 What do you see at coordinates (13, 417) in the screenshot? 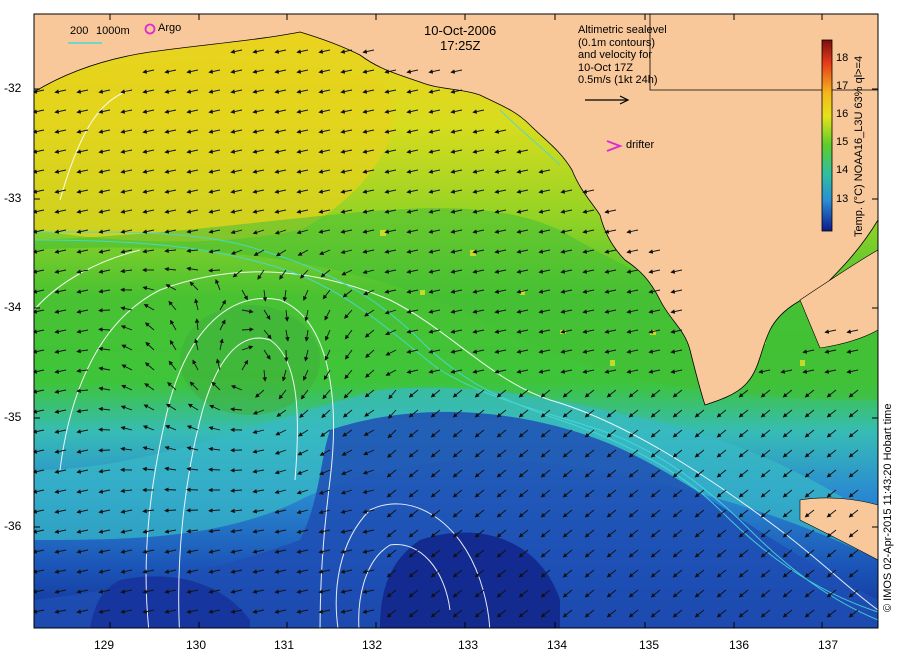
I see `lat-label: -35` at bounding box center [13, 417].